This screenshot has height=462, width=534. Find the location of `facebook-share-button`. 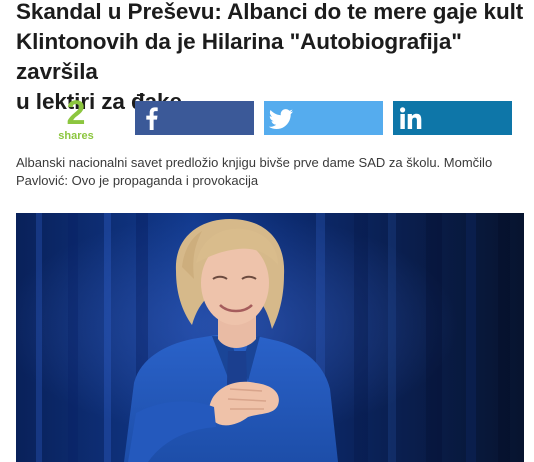

facebook-share-button is located at coordinates (194, 118).